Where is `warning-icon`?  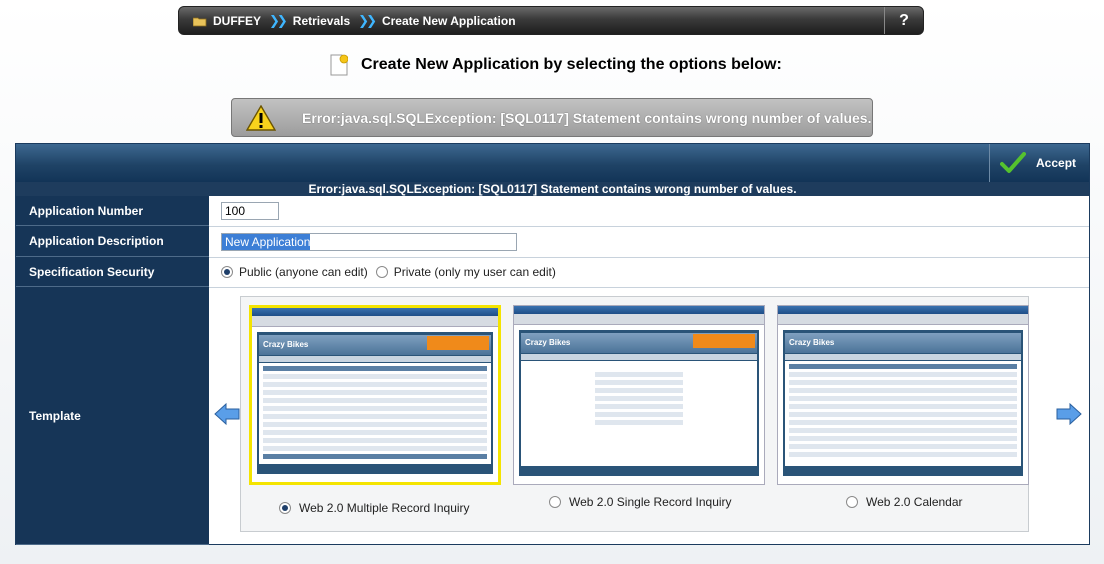
warning-icon is located at coordinates (261, 117).